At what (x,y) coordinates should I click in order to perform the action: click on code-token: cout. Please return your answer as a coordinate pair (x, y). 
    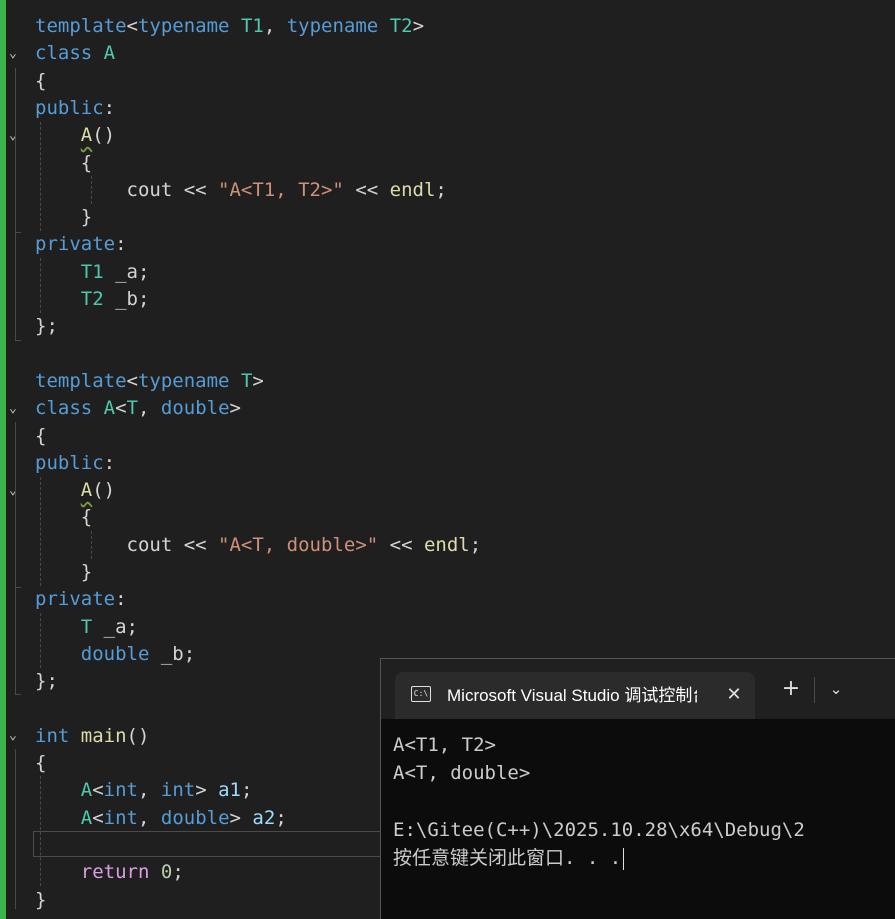
    Looking at the image, I should click on (149, 545).